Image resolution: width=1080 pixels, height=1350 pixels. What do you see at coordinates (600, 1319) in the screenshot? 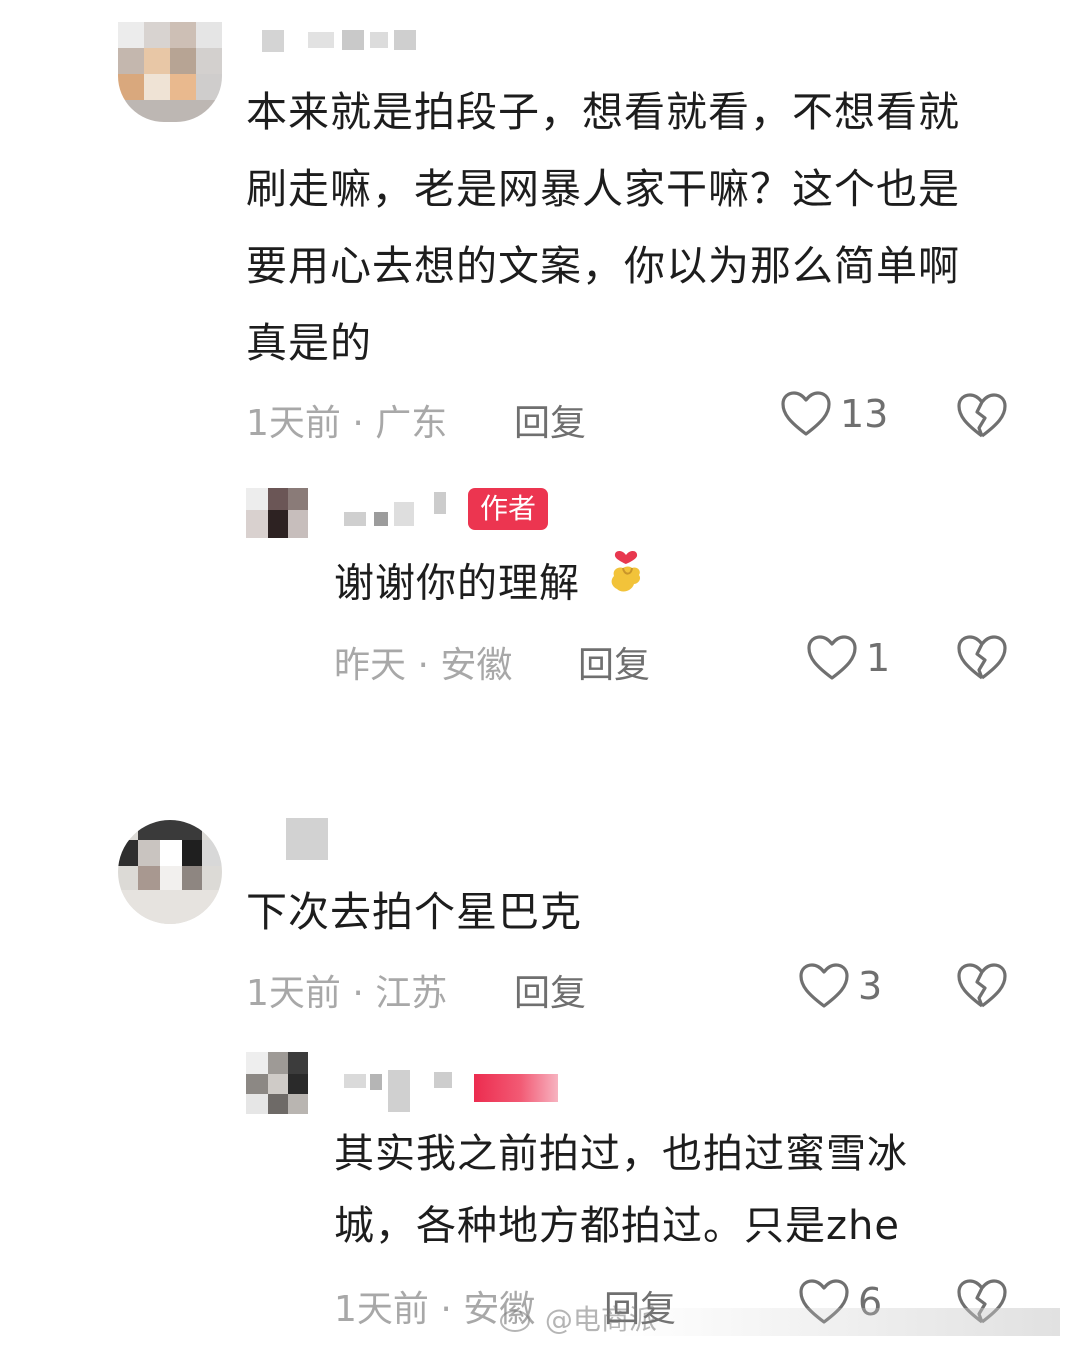
I see `watermark-text: @电商派` at bounding box center [600, 1319].